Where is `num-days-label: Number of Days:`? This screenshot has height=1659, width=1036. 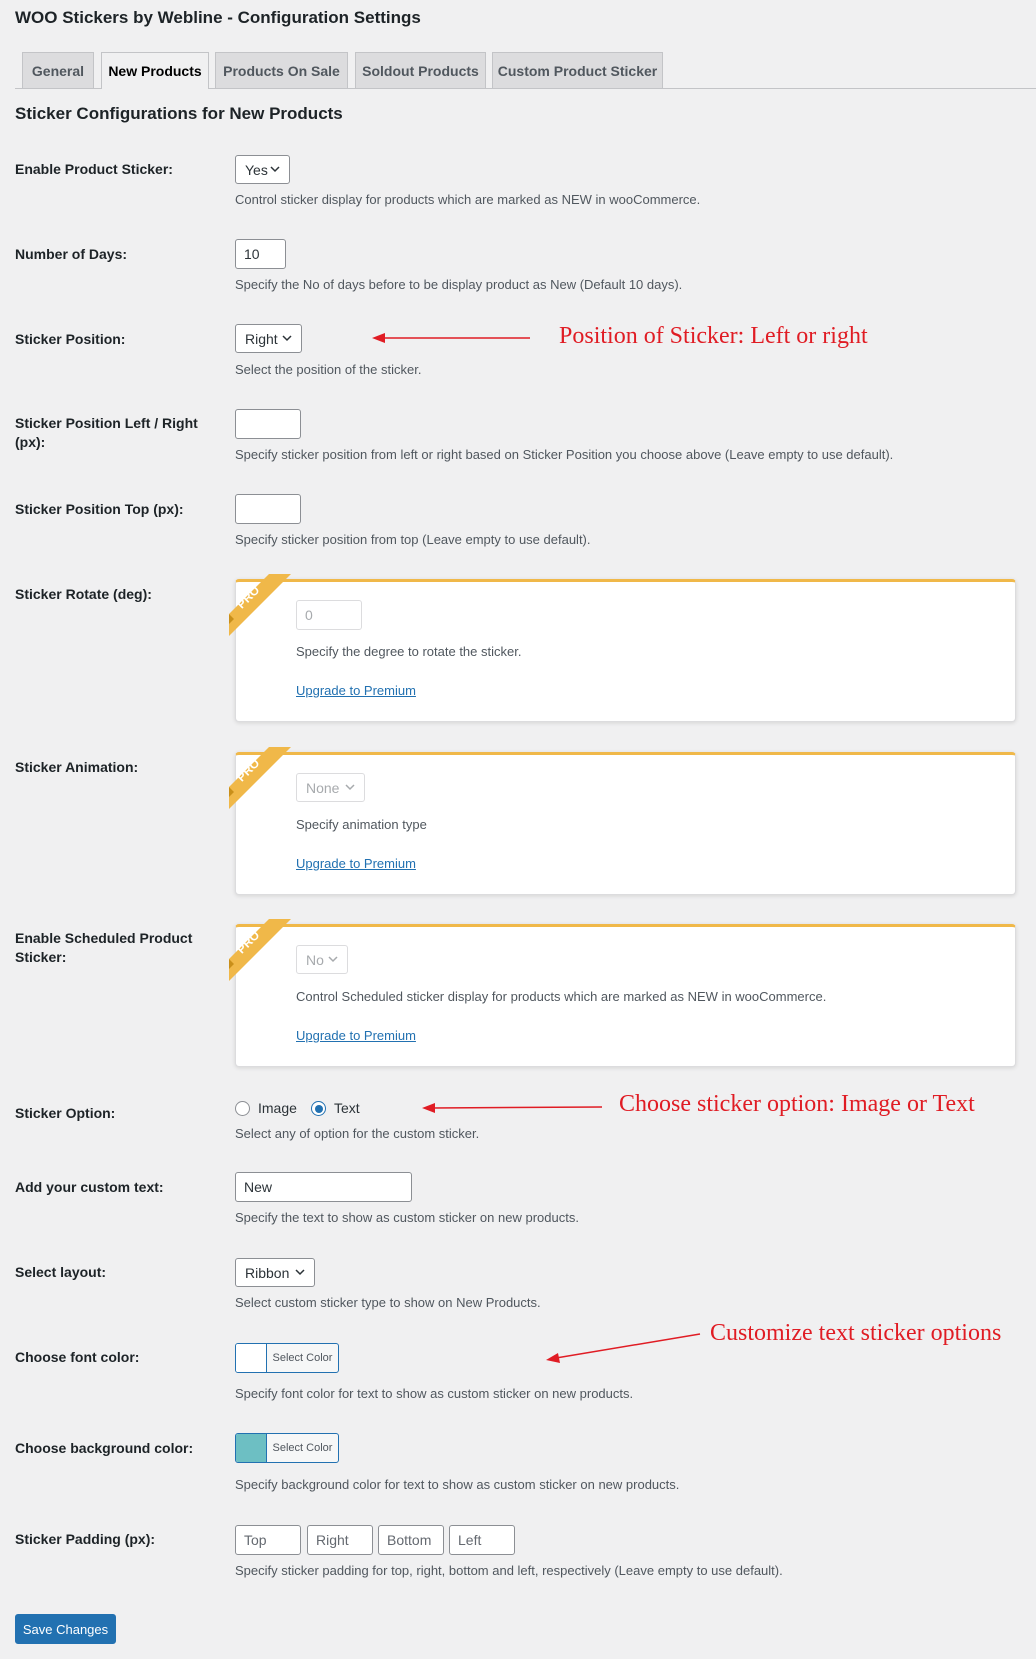
num-days-label: Number of Days: is located at coordinates (71, 254).